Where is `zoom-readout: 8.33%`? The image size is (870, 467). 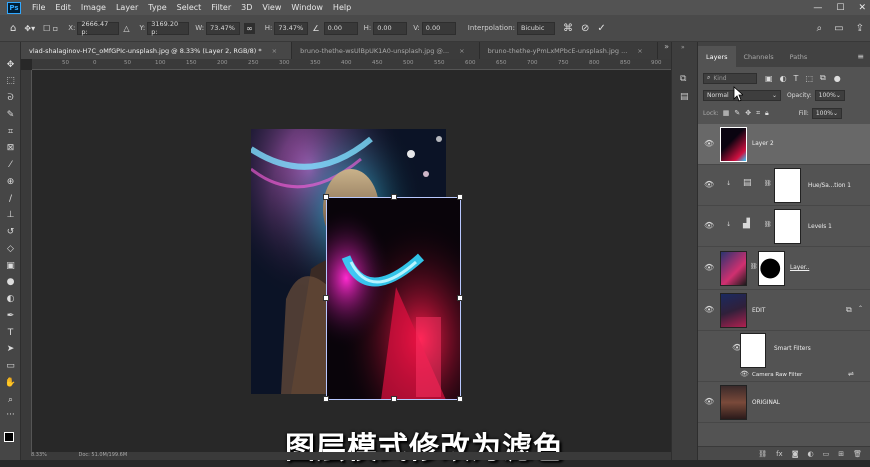 zoom-readout: 8.33% is located at coordinates (39, 455).